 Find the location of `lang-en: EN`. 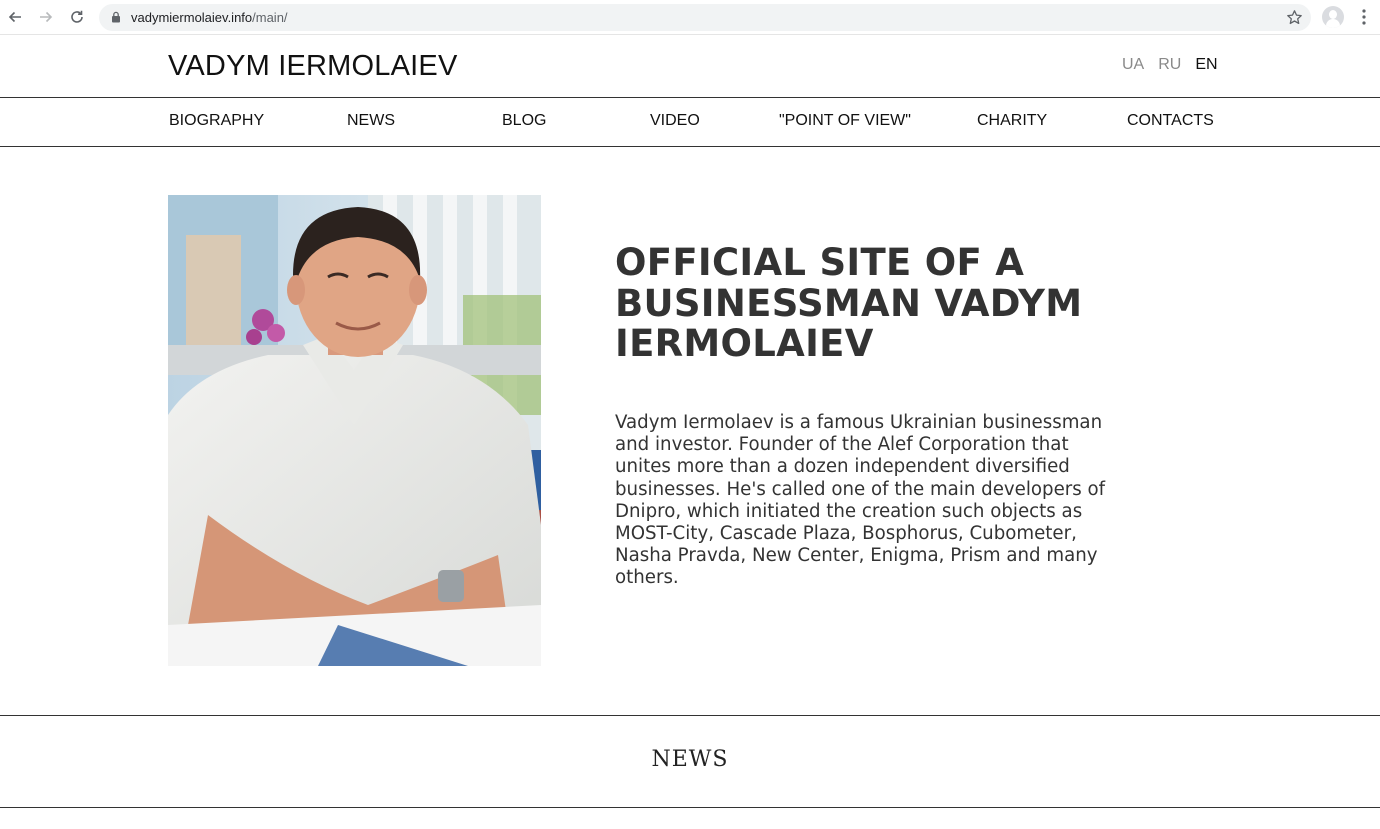

lang-en: EN is located at coordinates (1206, 65).